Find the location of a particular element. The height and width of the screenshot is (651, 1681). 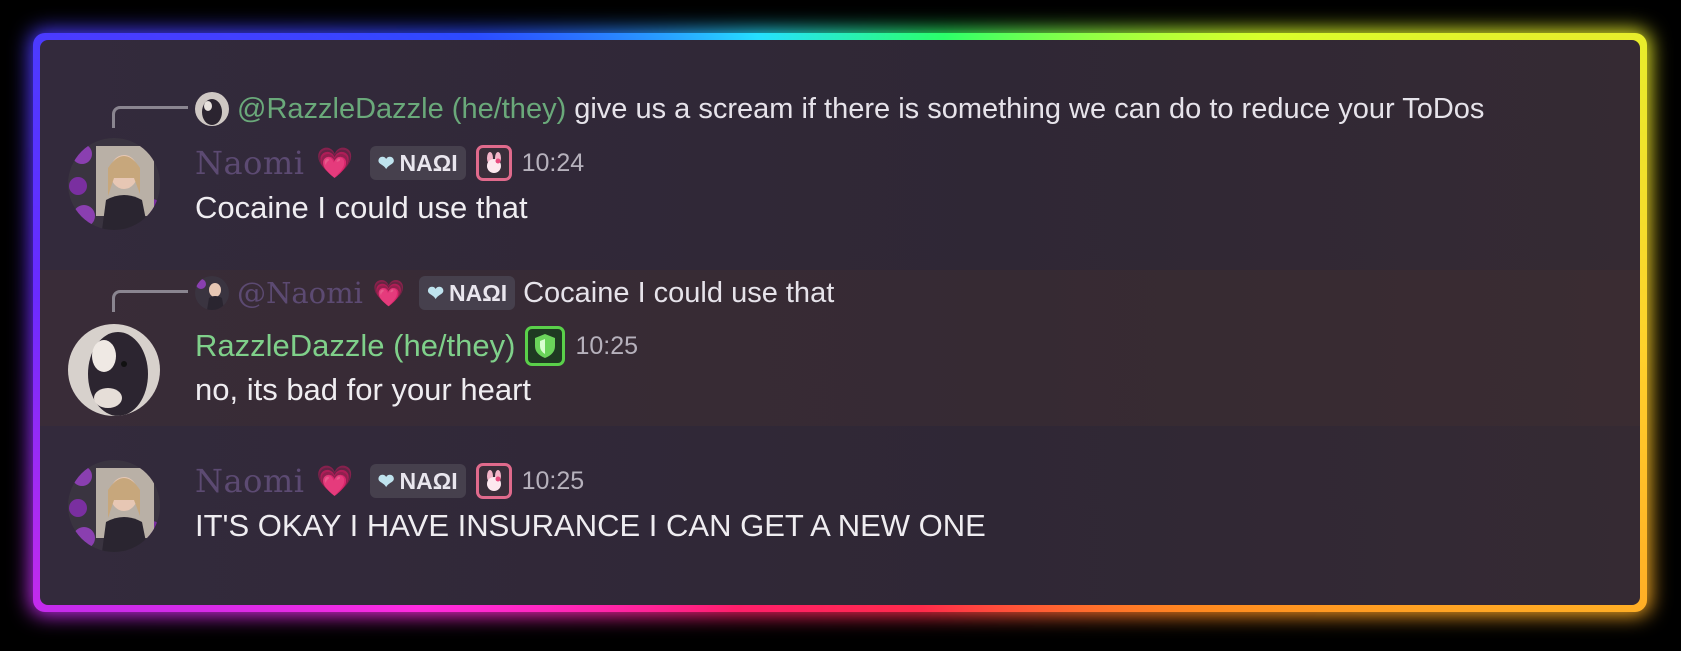

message-header: RazzleDazzle (he/they) 10:25 is located at coordinates (416, 346).